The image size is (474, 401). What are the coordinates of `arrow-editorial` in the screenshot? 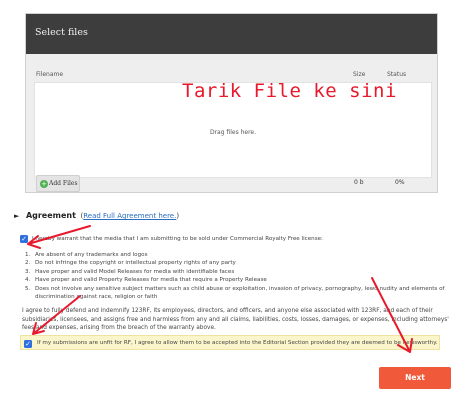 It's located at (56, 315).